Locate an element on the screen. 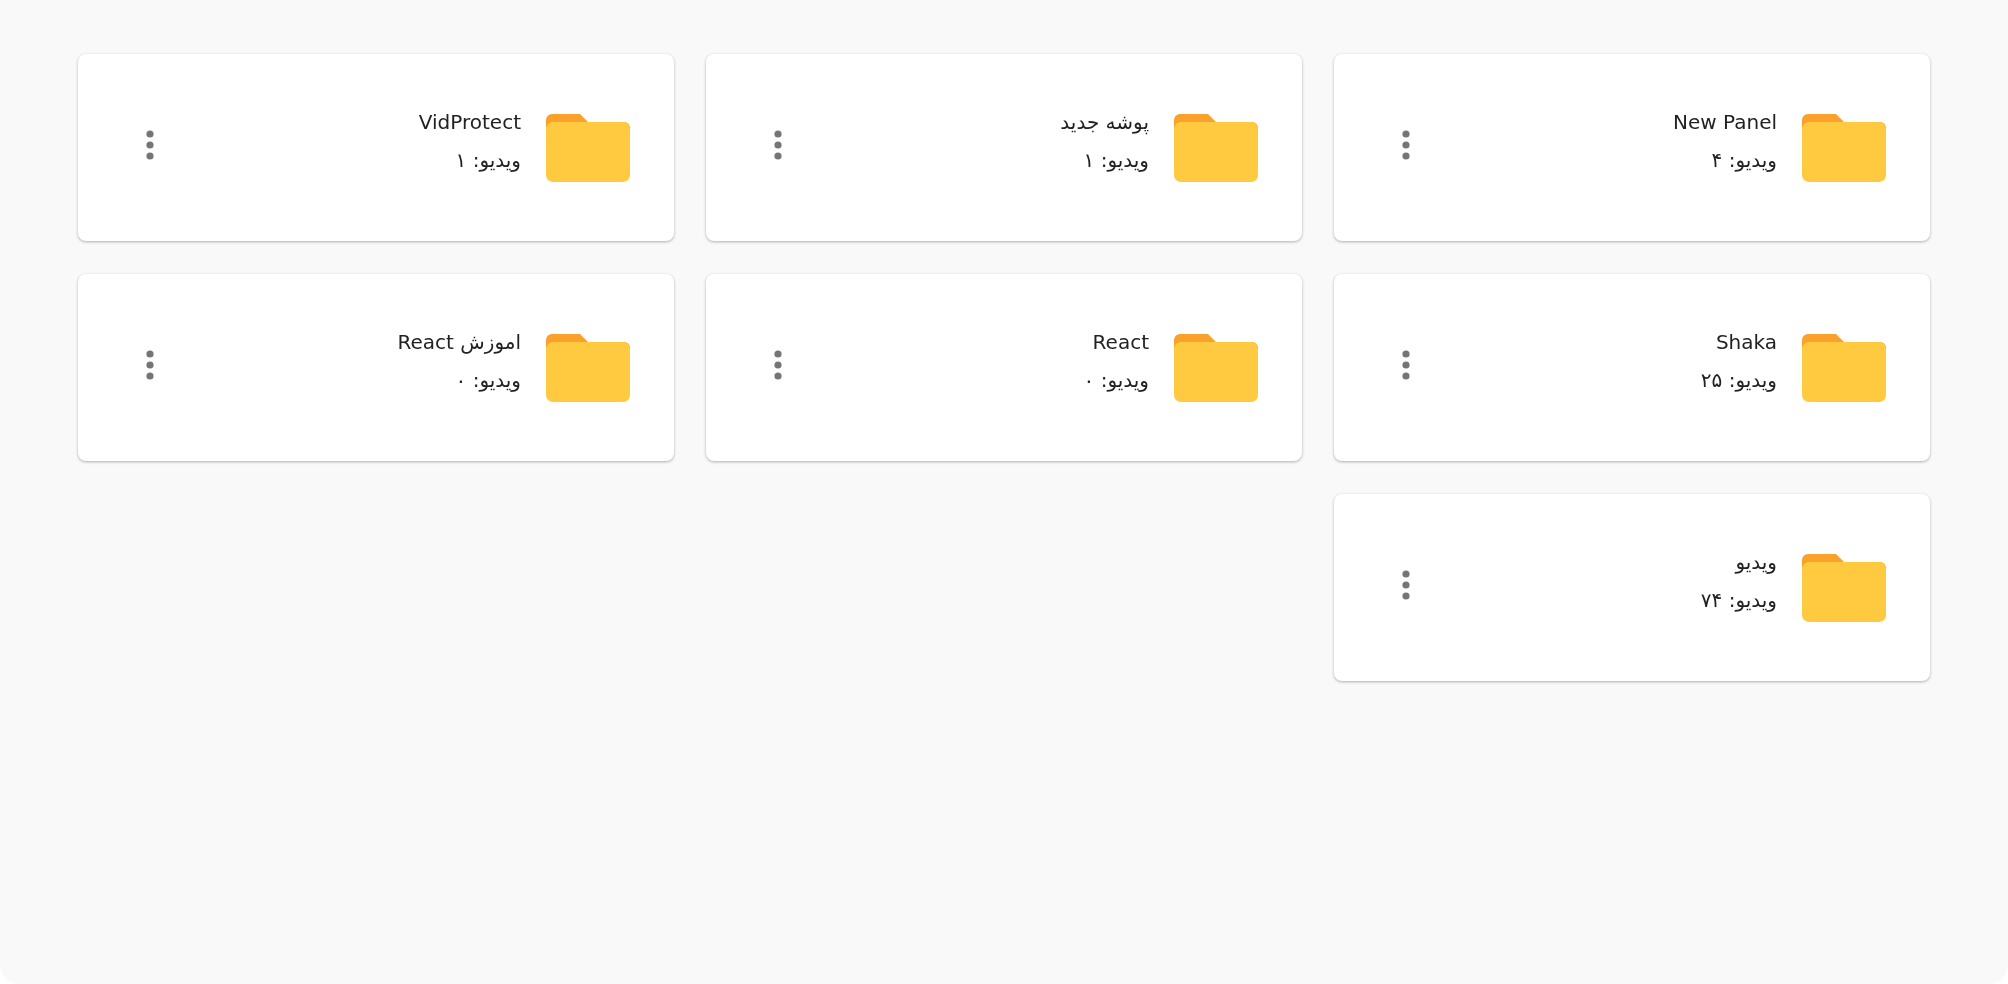  folder-card: ویدیو ویدیو: ۷۴ is located at coordinates (1632, 587).